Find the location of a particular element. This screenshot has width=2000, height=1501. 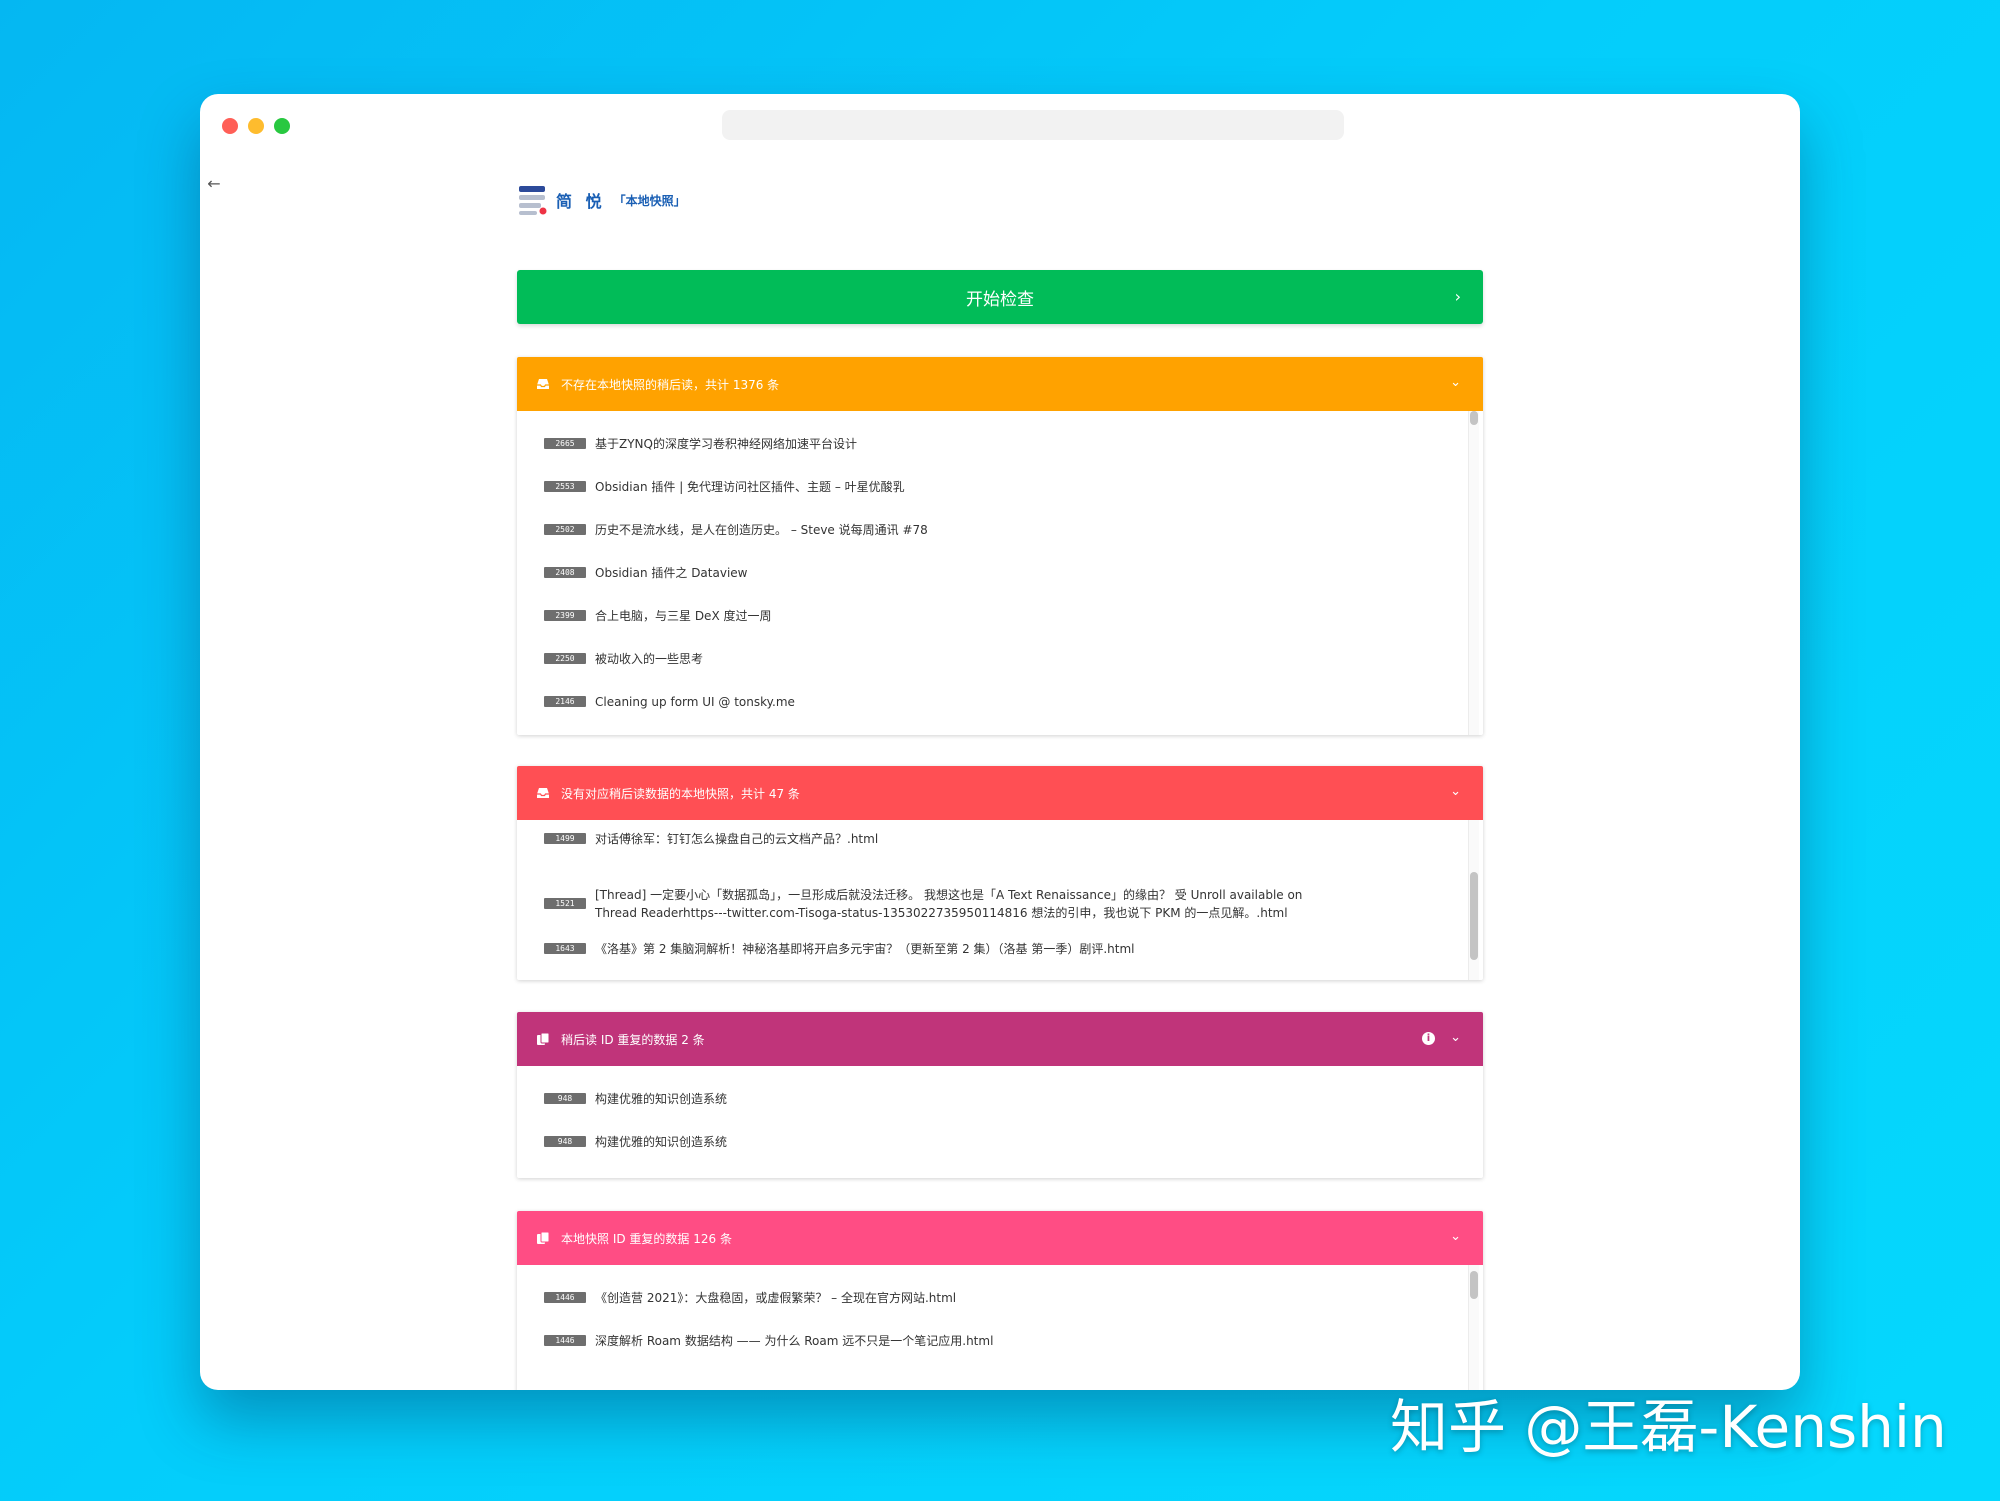

info-icon: i is located at coordinates (1428, 1038).